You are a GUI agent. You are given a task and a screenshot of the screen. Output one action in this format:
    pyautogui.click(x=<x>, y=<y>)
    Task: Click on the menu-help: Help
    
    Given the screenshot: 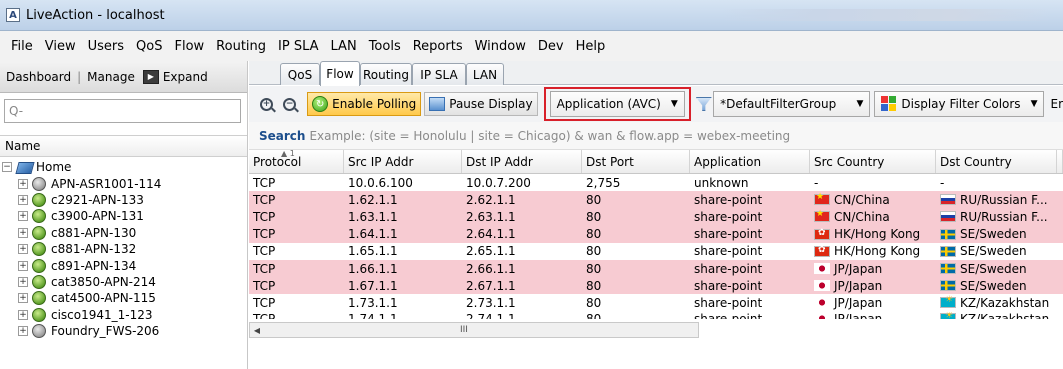 What is the action you would take?
    pyautogui.click(x=591, y=46)
    